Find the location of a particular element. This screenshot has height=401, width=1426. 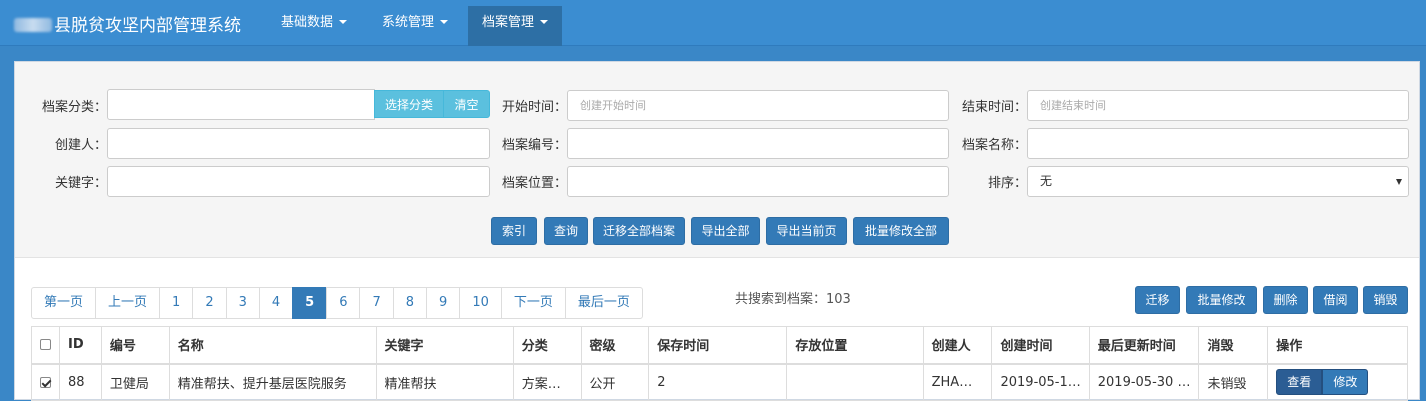

page-first: 第一页 is located at coordinates (64, 303).